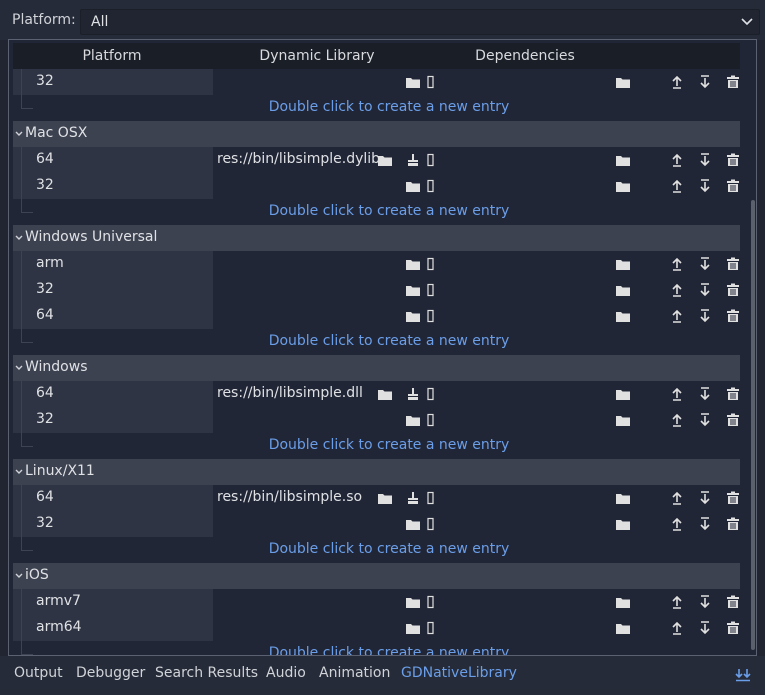 Image resolution: width=765 pixels, height=695 pixels. I want to click on vertical-scrollbar, so click(753, 360).